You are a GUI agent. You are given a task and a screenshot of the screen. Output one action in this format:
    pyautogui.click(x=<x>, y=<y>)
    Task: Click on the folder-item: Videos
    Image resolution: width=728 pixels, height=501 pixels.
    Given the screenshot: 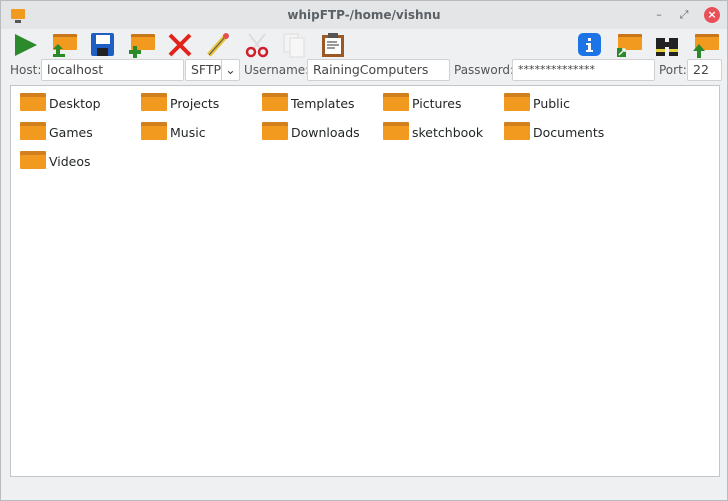 What is the action you would take?
    pyautogui.click(x=79, y=161)
    